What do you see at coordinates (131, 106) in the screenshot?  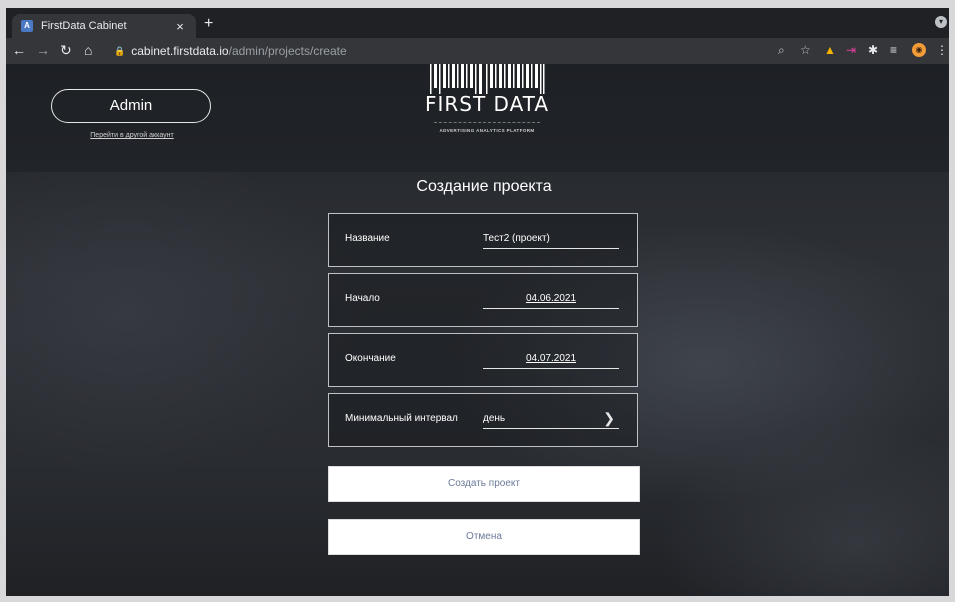 I see `account-button: Admin` at bounding box center [131, 106].